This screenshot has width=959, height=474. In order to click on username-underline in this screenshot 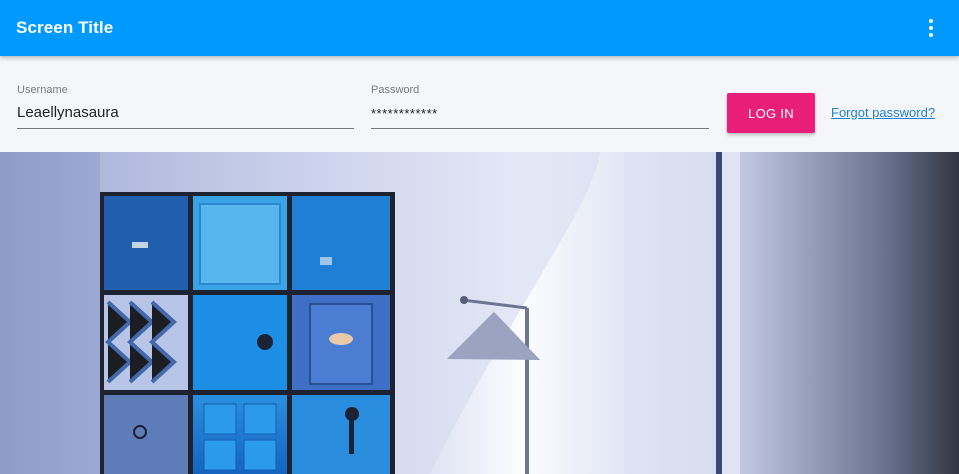, I will do `click(185, 128)`.